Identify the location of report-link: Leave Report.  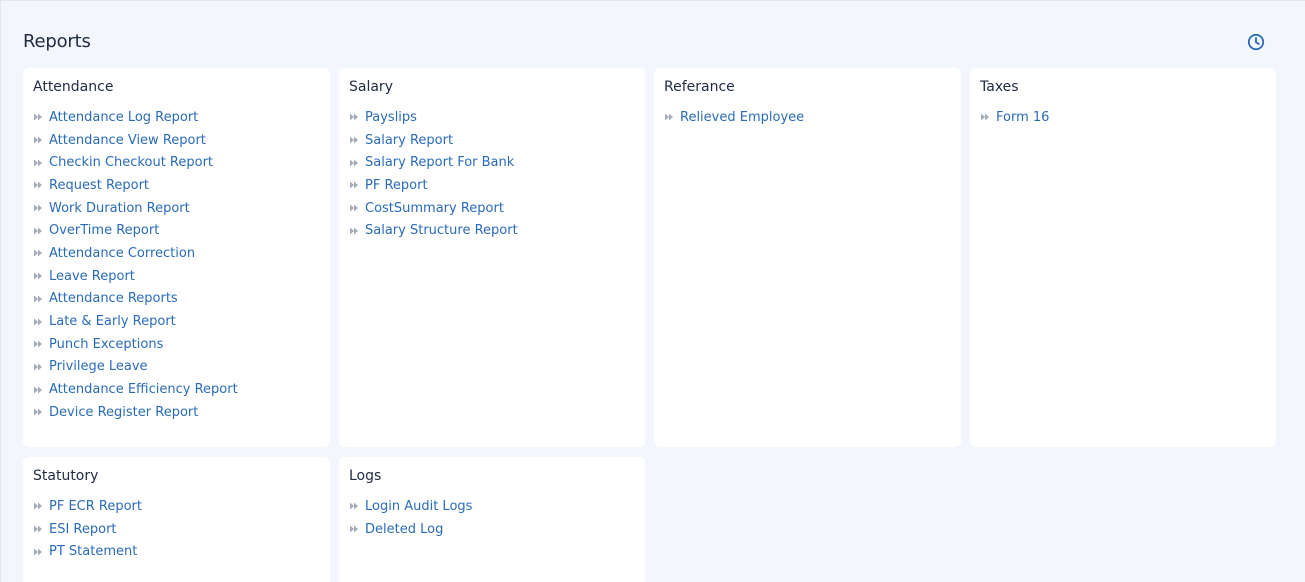
(135, 276).